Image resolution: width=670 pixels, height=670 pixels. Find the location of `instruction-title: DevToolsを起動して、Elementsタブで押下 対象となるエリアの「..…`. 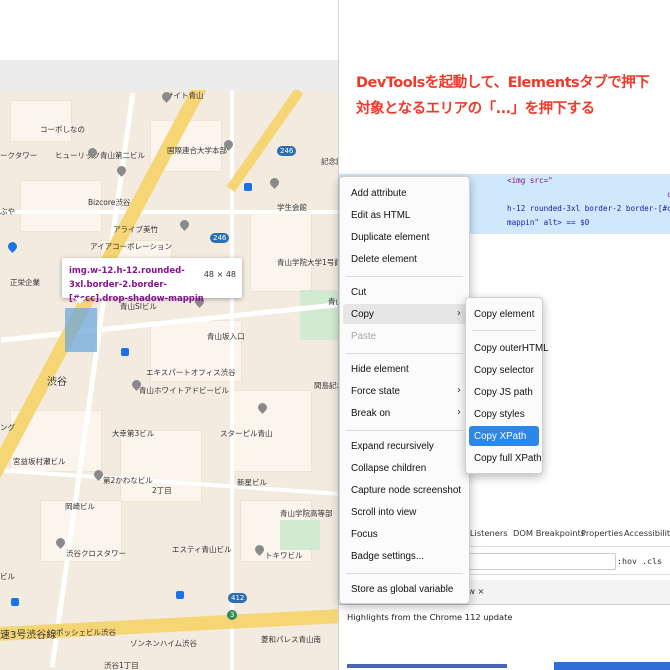

instruction-title: DevToolsを起動して、Elementsタブで押下 対象となるエリアの「..… is located at coordinates (511, 96).